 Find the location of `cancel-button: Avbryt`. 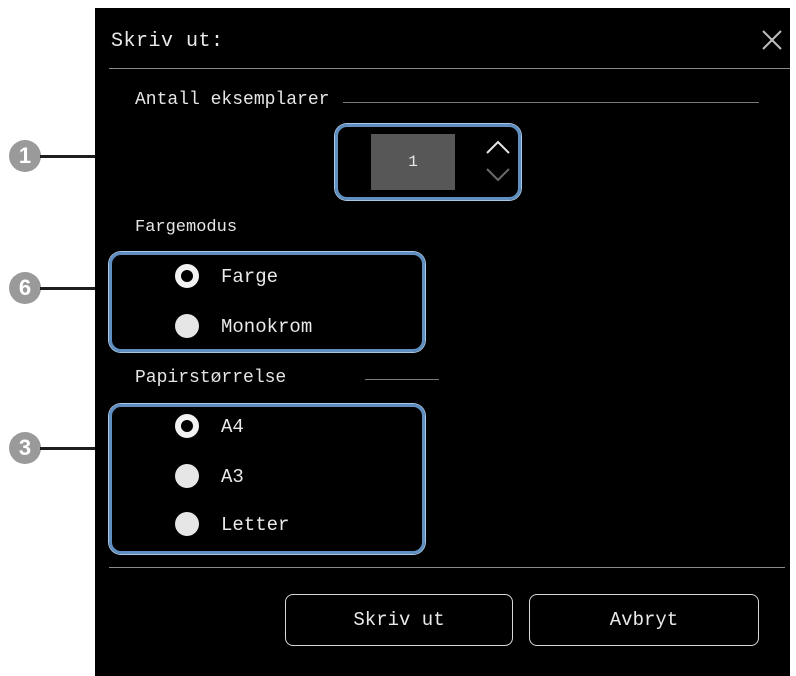

cancel-button: Avbryt is located at coordinates (644, 620).